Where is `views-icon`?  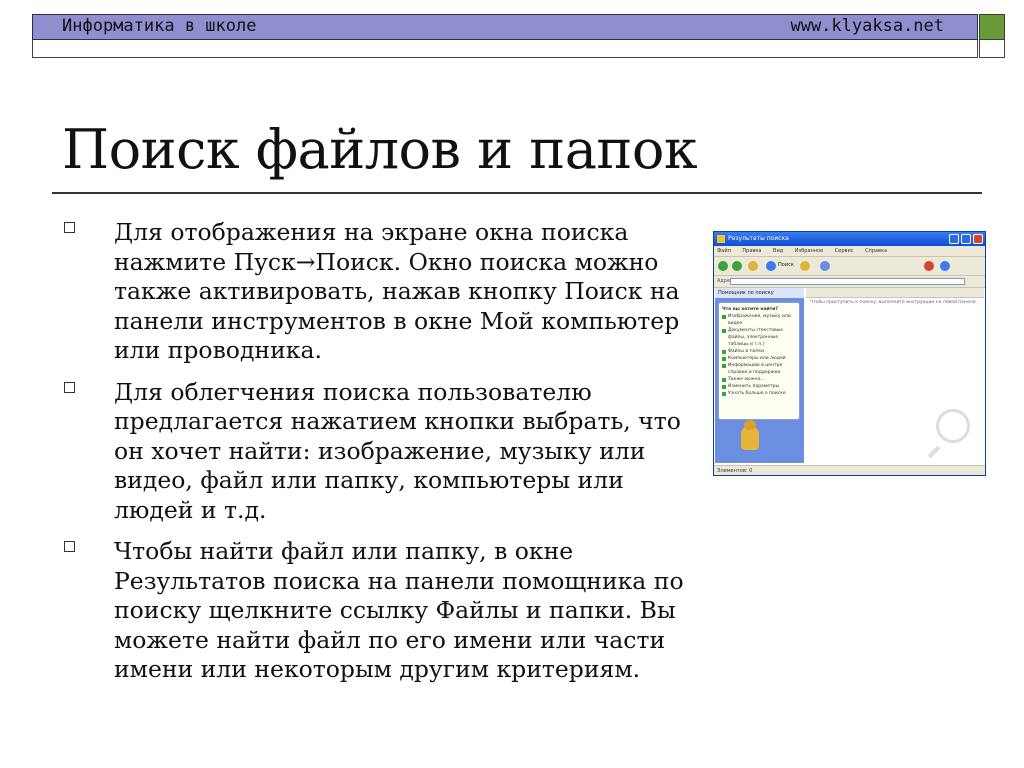
views-icon is located at coordinates (825, 266).